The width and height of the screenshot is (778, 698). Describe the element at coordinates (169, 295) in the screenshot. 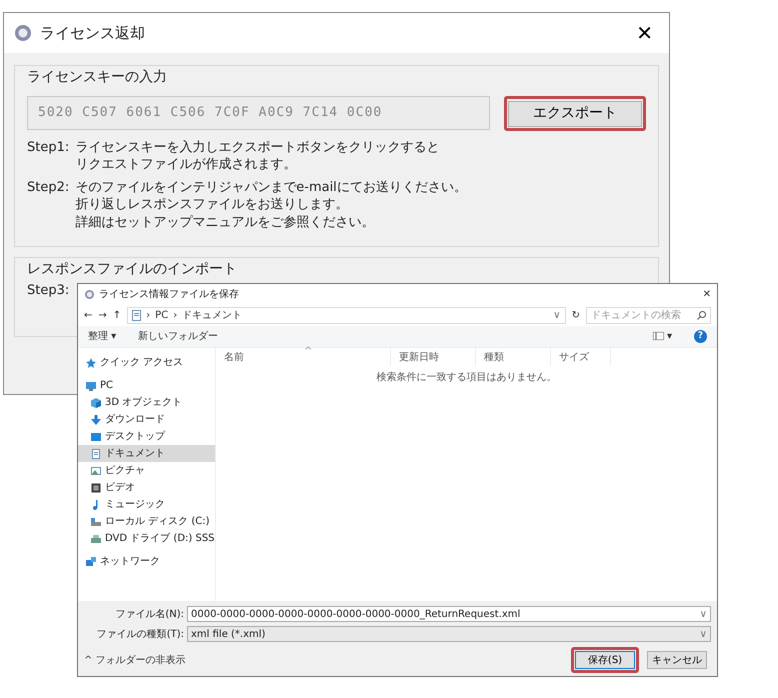

I see `dialog-title: ライセンス情報ファイルを保存` at that location.